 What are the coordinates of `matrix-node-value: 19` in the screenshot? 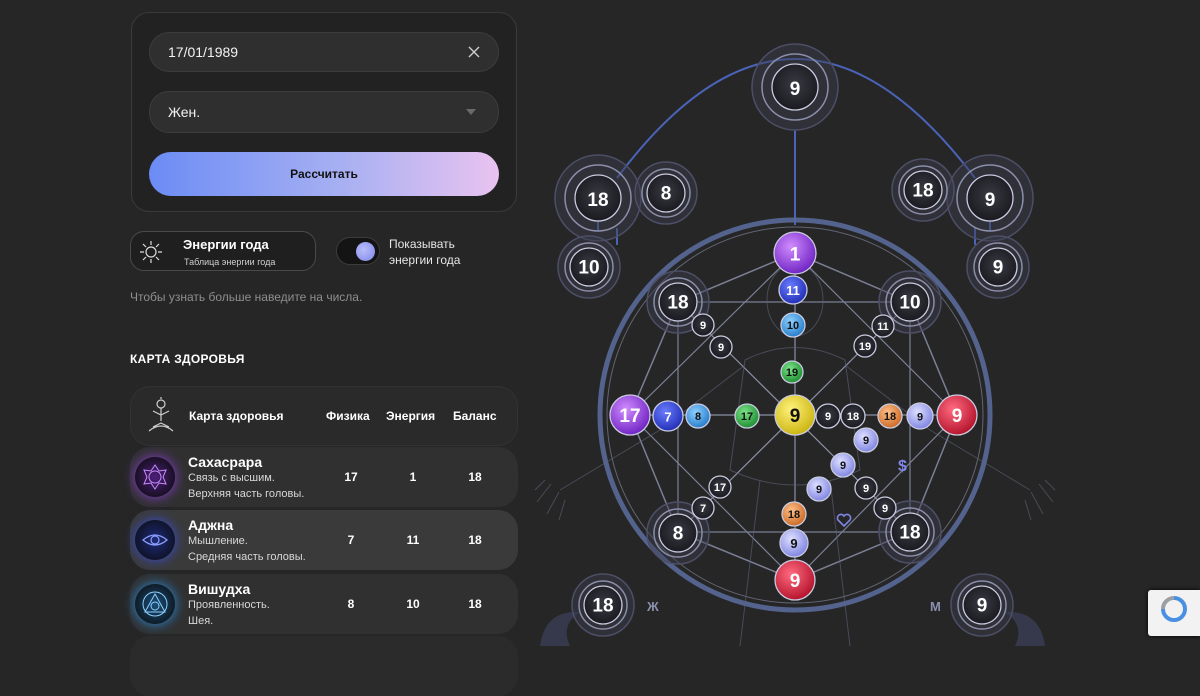 It's located at (865, 347).